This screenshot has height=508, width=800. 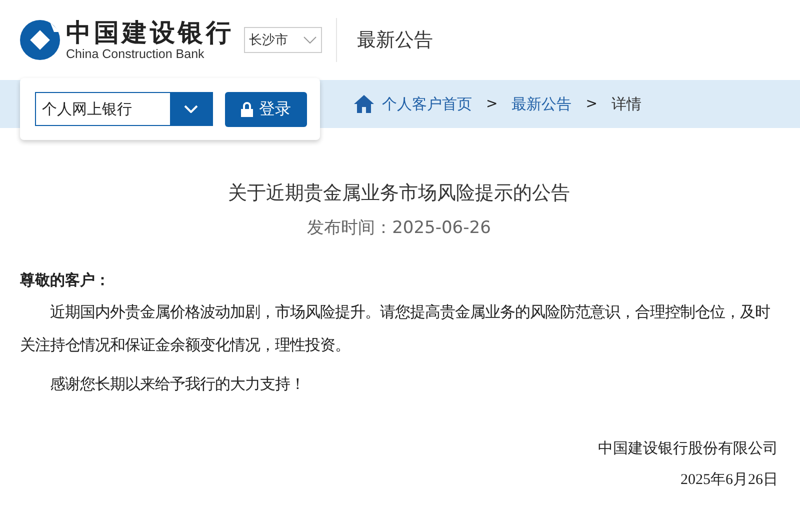 What do you see at coordinates (542, 104) in the screenshot?
I see `breadcrumb-link: 最新公告` at bounding box center [542, 104].